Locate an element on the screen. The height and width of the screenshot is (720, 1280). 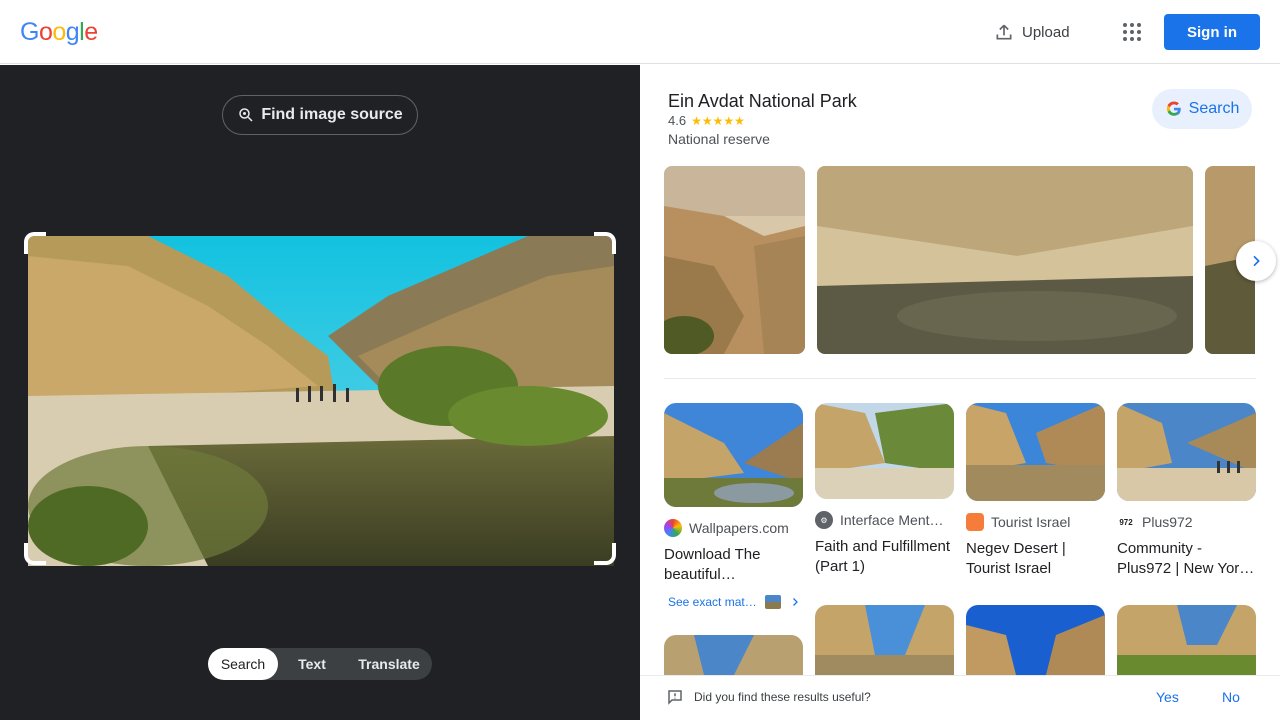
logo-letter: G is located at coordinates (29, 32).